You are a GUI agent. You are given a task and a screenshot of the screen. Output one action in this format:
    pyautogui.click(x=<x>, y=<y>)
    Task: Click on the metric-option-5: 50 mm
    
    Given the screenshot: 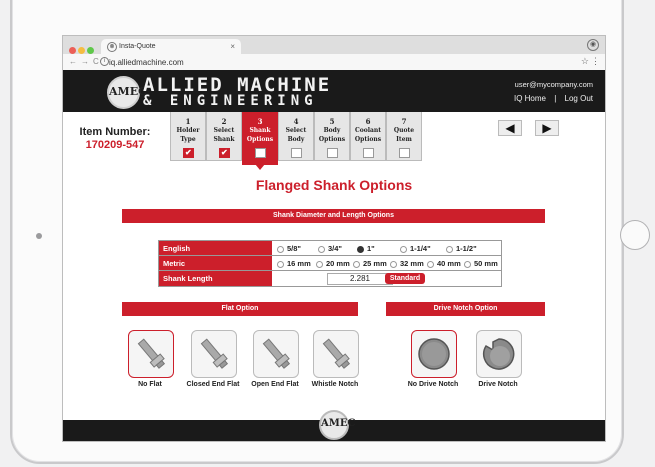 What is the action you would take?
    pyautogui.click(x=481, y=263)
    